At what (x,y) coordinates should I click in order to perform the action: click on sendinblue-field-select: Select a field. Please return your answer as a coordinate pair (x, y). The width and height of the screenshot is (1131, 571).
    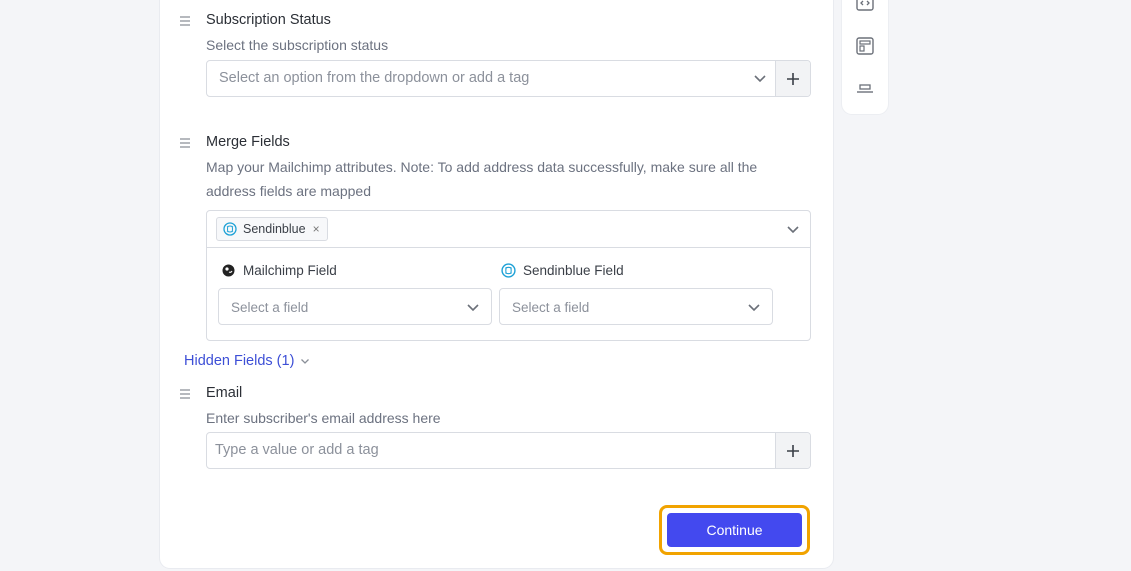
    Looking at the image, I should click on (636, 306).